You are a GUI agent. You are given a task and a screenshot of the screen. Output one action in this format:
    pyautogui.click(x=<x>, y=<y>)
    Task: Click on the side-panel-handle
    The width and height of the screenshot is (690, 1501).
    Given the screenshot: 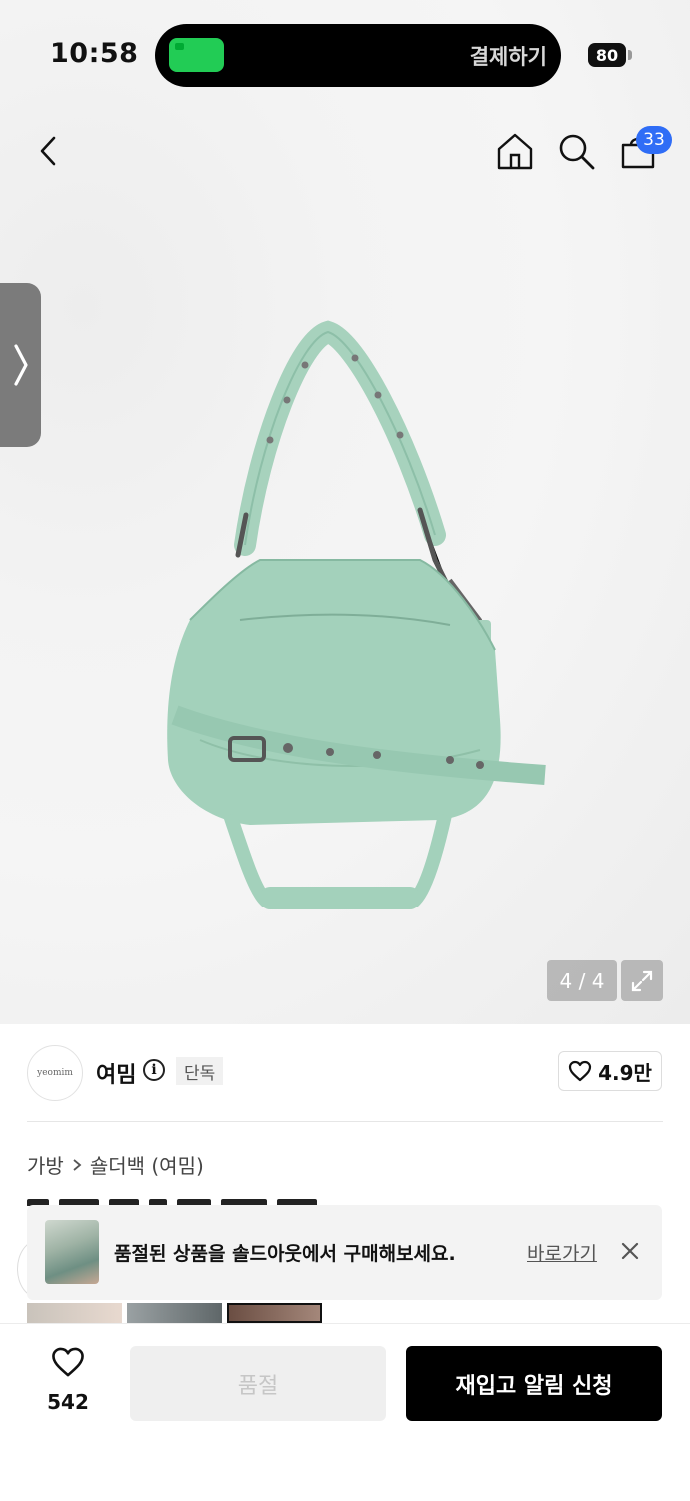 What is the action you would take?
    pyautogui.click(x=20, y=365)
    